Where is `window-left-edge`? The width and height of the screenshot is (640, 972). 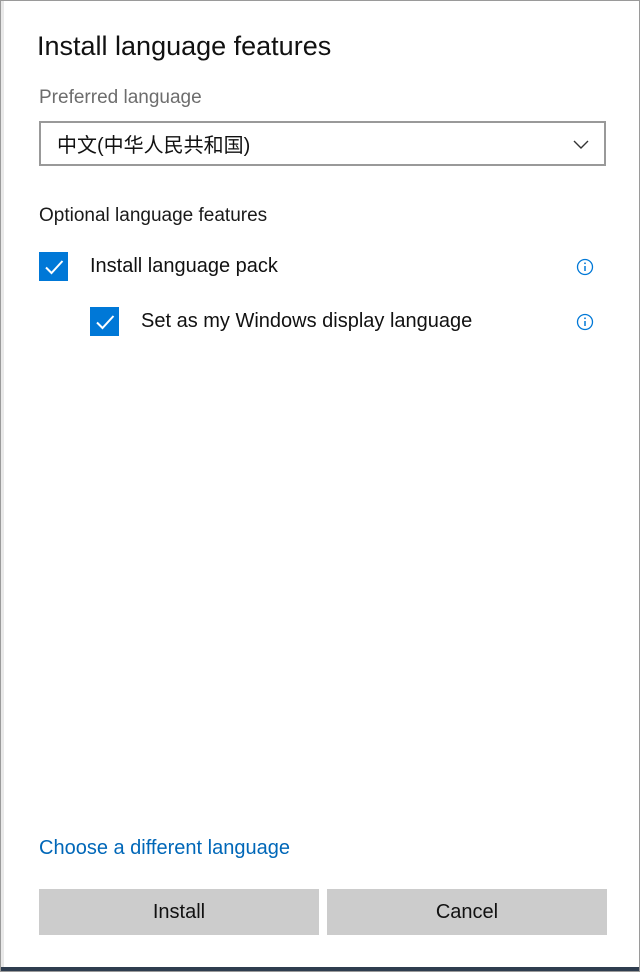
window-left-edge is located at coordinates (2, 486).